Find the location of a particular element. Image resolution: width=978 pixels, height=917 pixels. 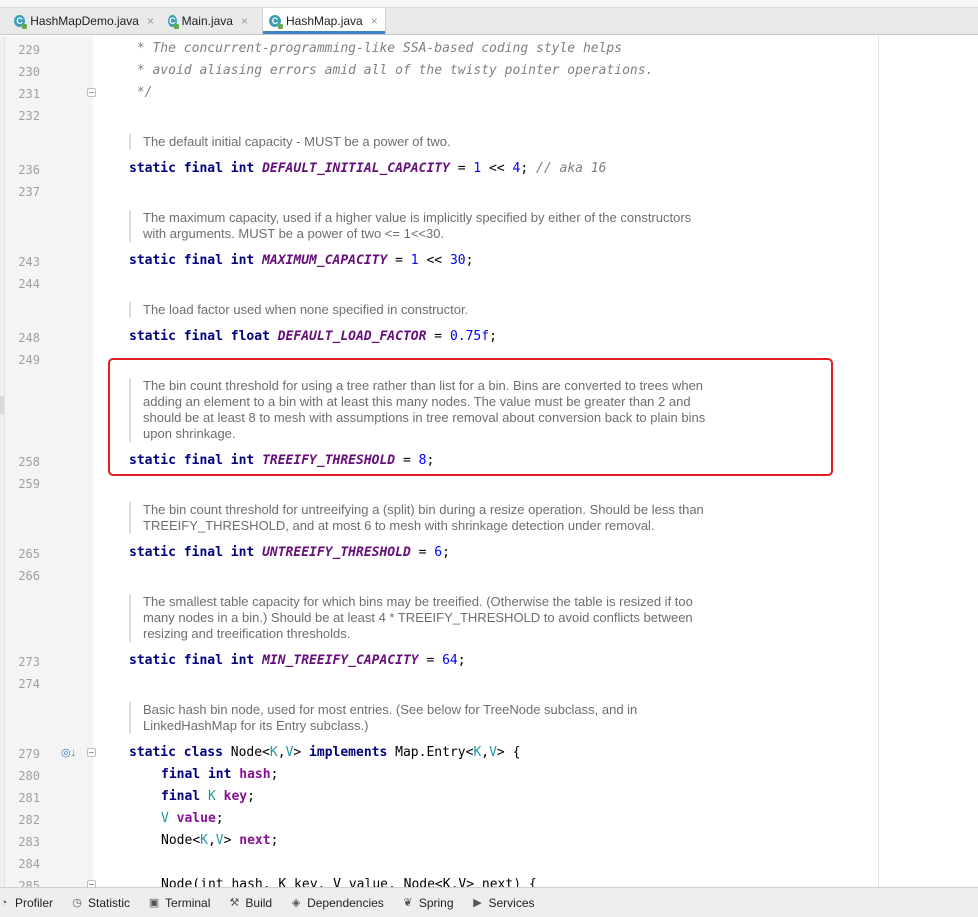

dependencies-icon: ◈ is located at coordinates (296, 902).